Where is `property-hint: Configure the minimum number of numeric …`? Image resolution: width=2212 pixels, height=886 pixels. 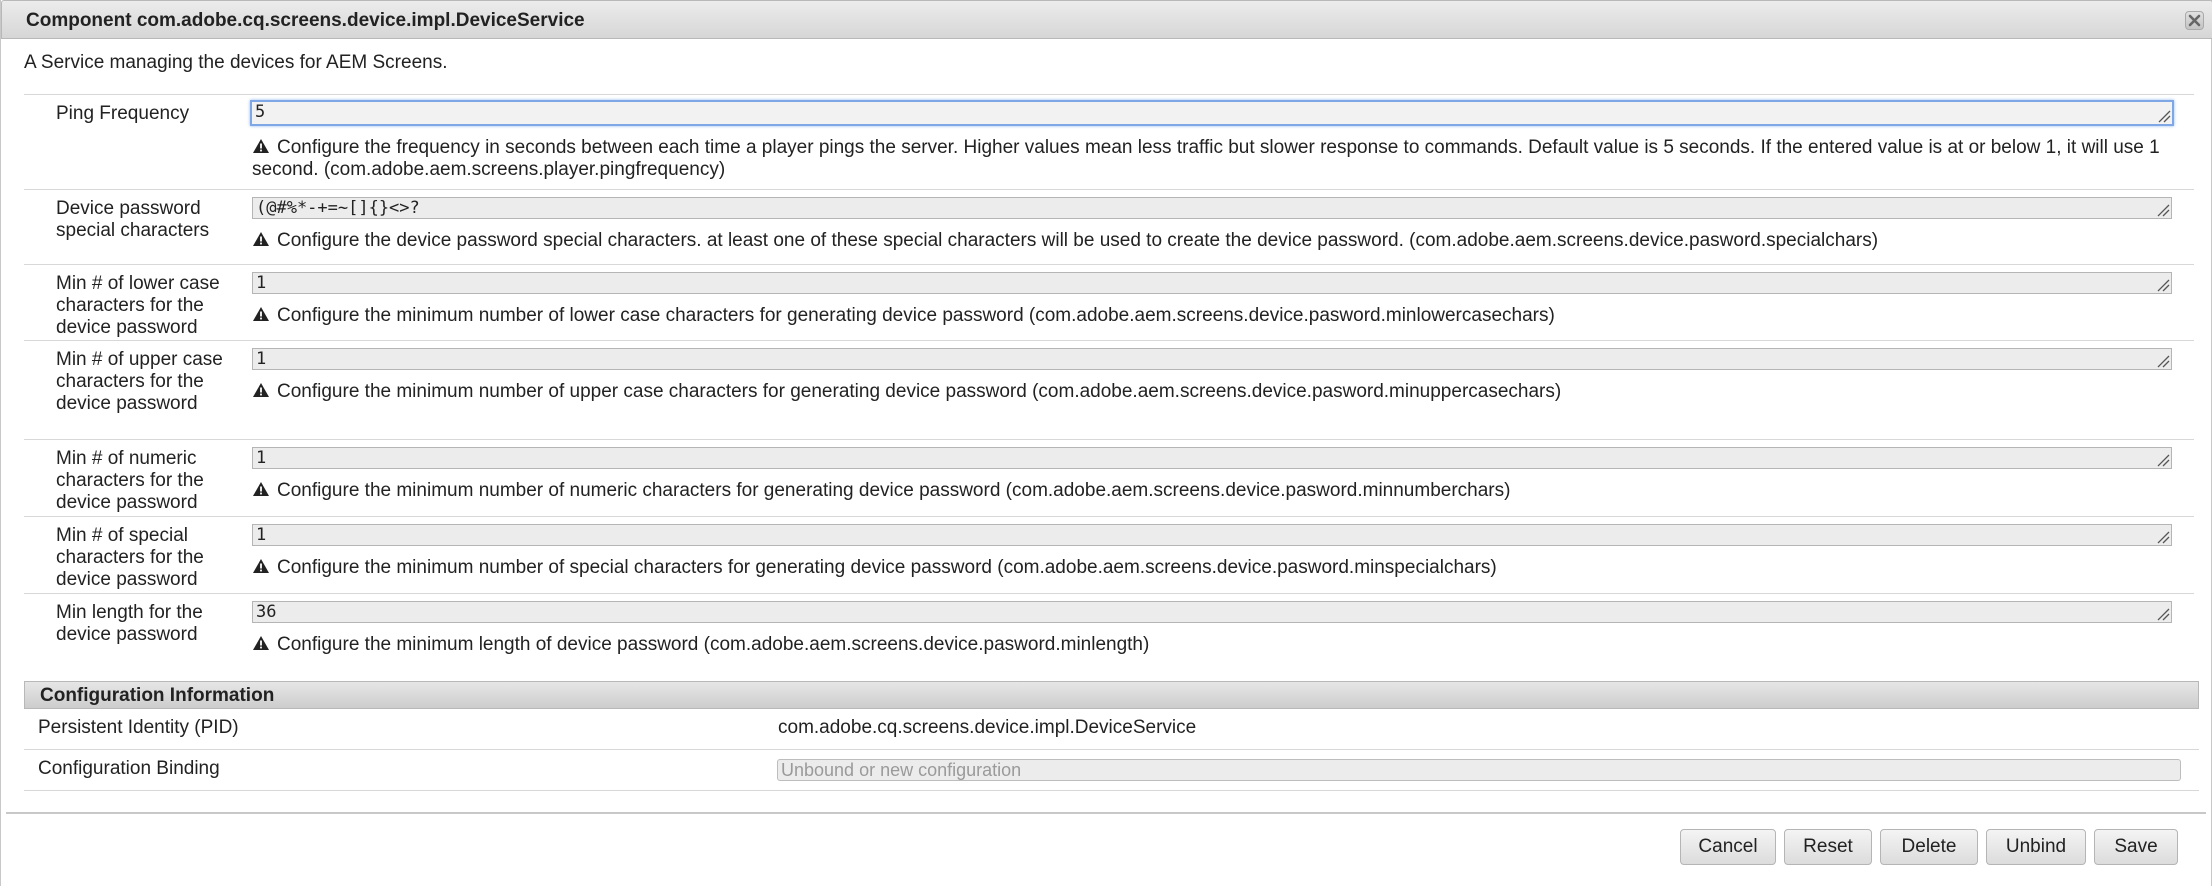 property-hint: Configure the minimum number of numeric … is located at coordinates (1217, 491).